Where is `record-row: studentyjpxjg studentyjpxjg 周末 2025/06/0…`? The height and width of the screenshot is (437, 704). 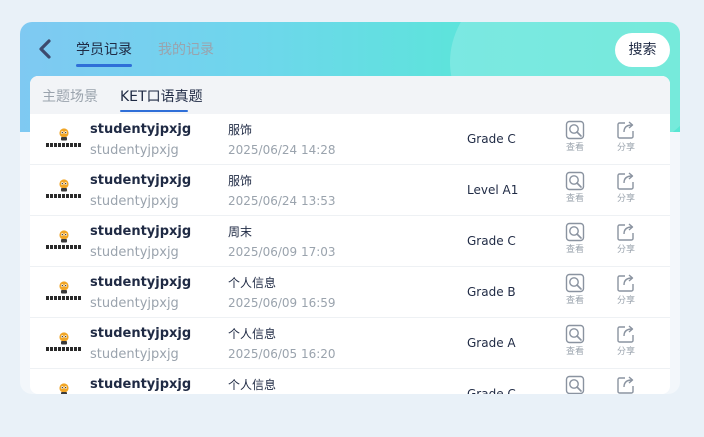 record-row: studentyjpxjg studentyjpxjg 周末 2025/06/0… is located at coordinates (350, 241).